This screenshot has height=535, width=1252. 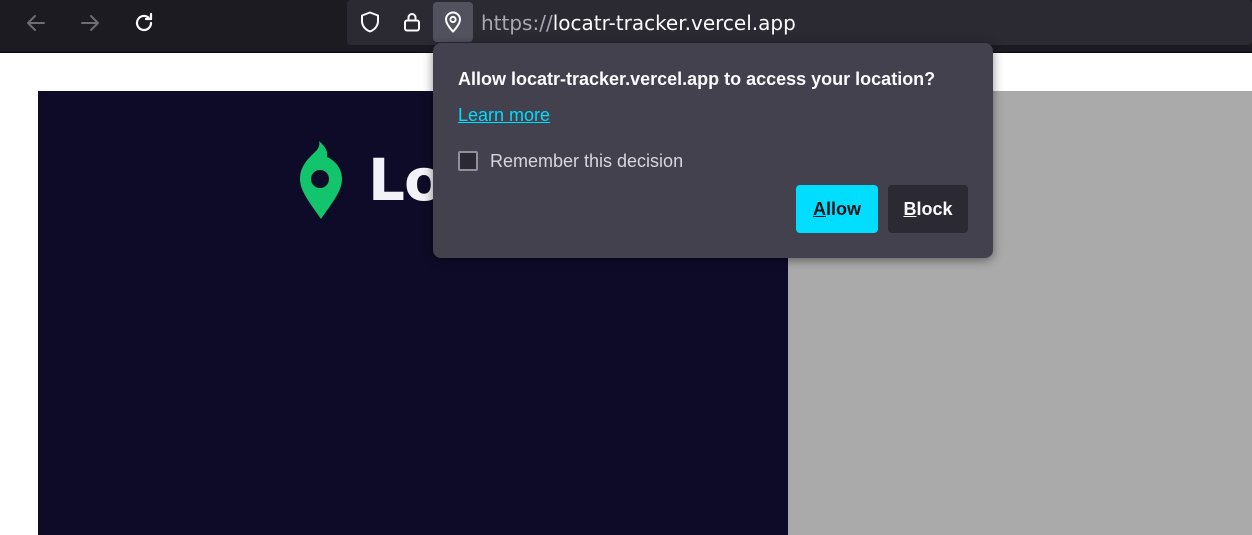 I want to click on arrow-left-icon, so click(x=36, y=23).